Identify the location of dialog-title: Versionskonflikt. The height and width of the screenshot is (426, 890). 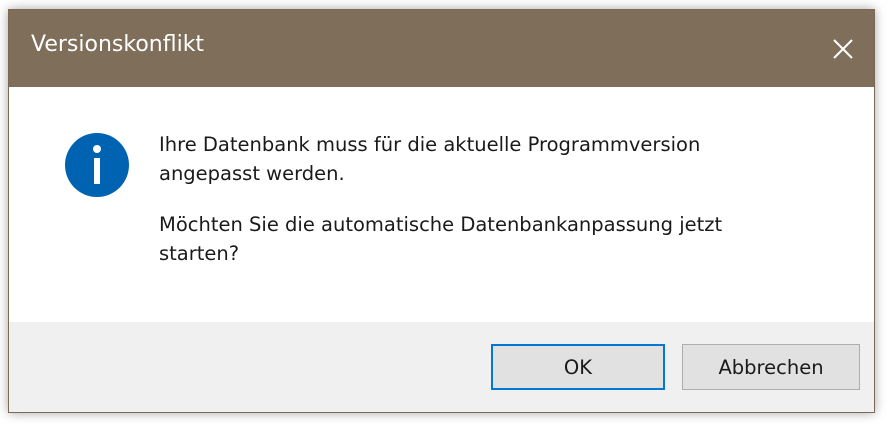
(118, 44).